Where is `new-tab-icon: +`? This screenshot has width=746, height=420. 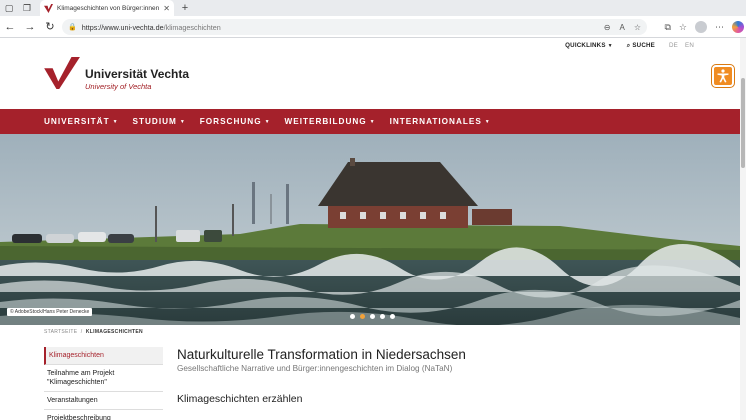 new-tab-icon: + is located at coordinates (185, 8).